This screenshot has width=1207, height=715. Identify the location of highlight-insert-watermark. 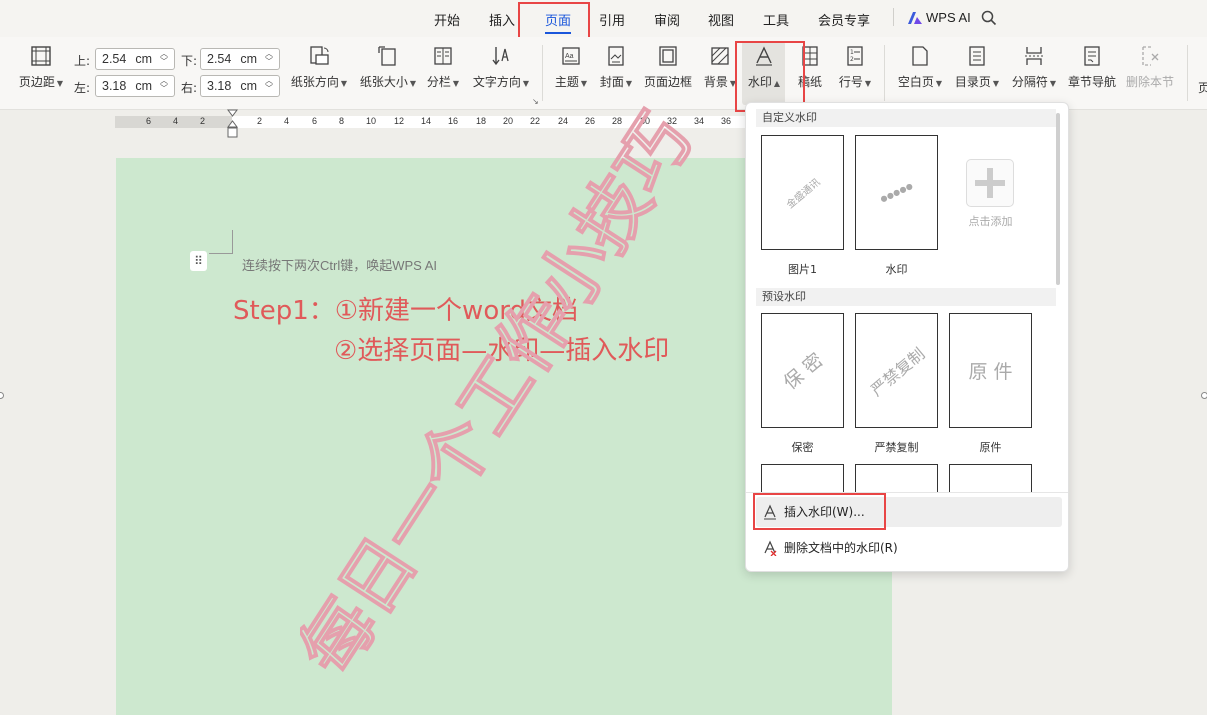
(819, 511).